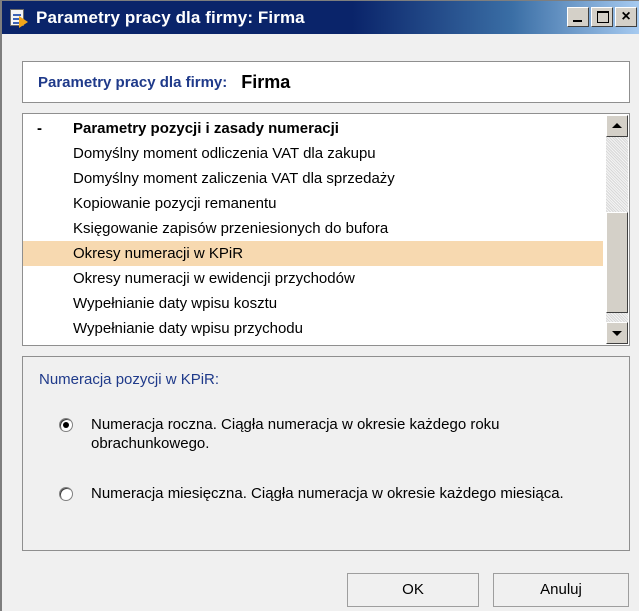 The image size is (639, 611). Describe the element at coordinates (617, 262) in the screenshot. I see `scrollbar-thumb` at that location.